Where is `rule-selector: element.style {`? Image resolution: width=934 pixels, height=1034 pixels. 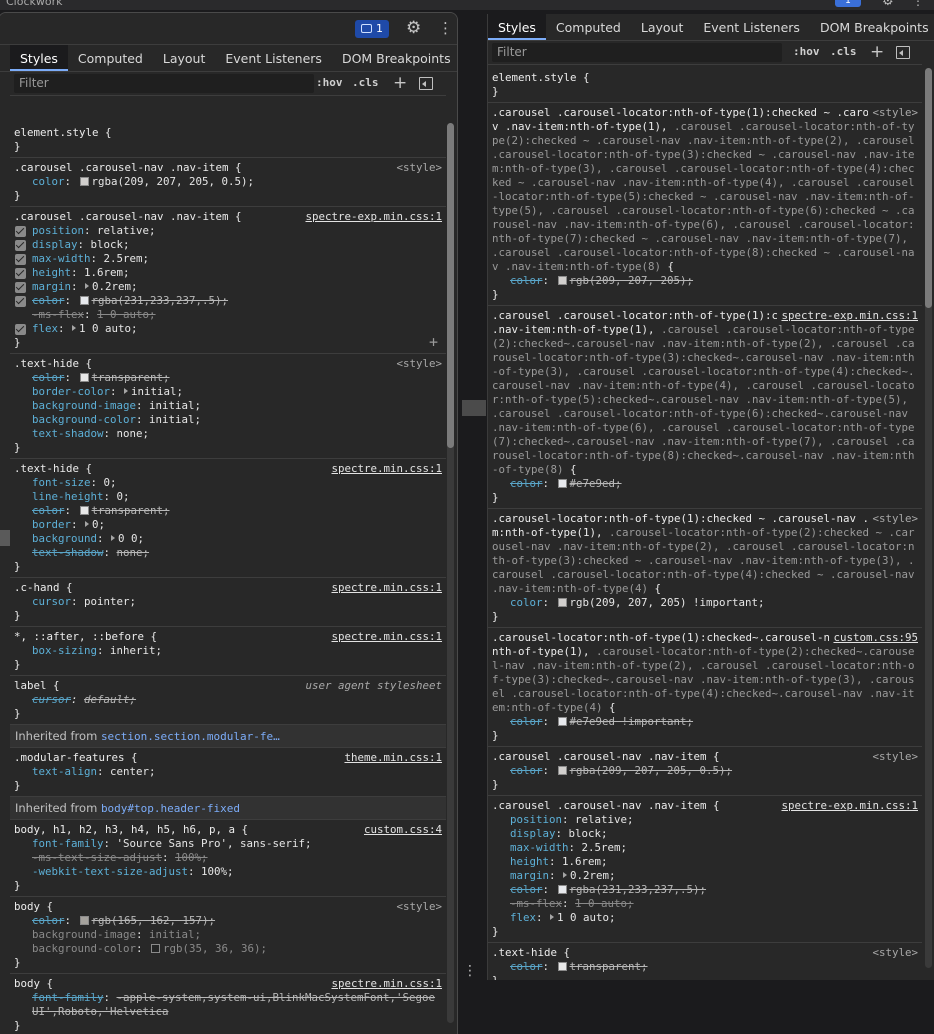 rule-selector: element.style { is located at coordinates (705, 78).